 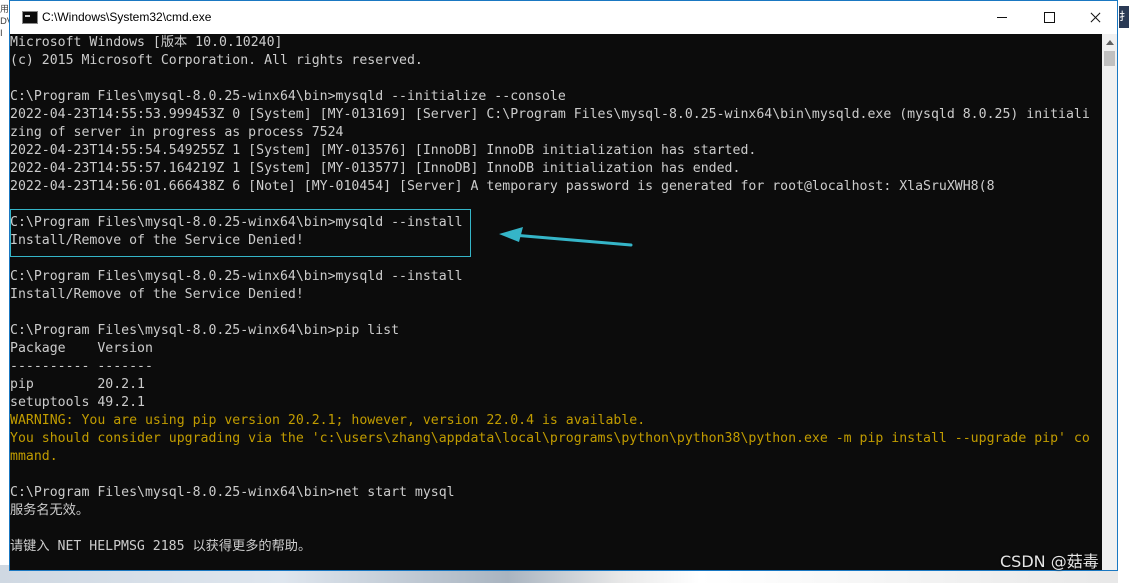 I want to click on maximize-button, so click(x=1049, y=17).